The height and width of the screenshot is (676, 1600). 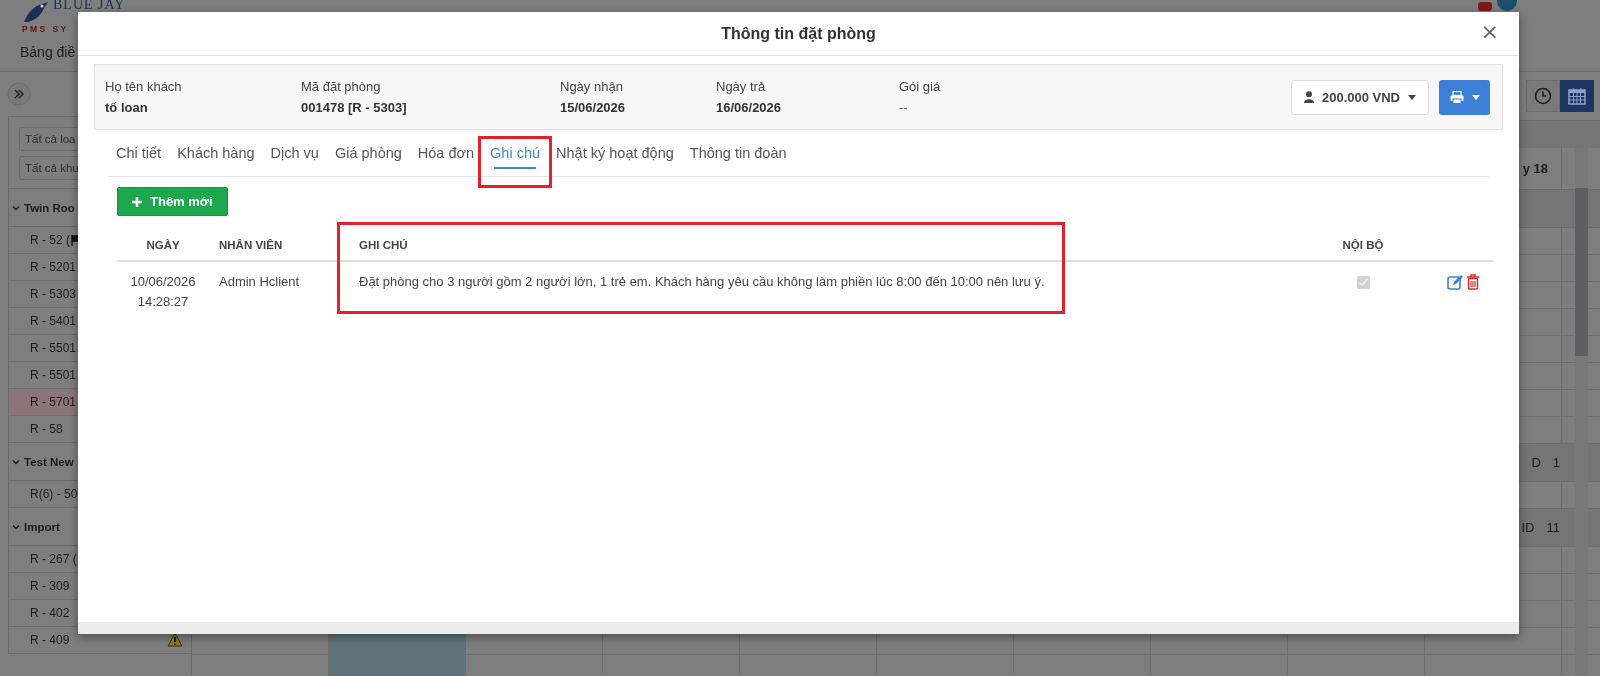 I want to click on room-name: R(6) - 50, so click(x=54, y=494).